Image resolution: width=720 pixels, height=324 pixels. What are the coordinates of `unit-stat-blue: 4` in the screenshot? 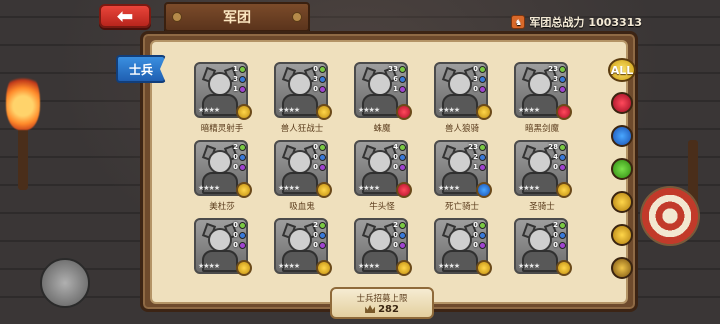 It's located at (557, 157).